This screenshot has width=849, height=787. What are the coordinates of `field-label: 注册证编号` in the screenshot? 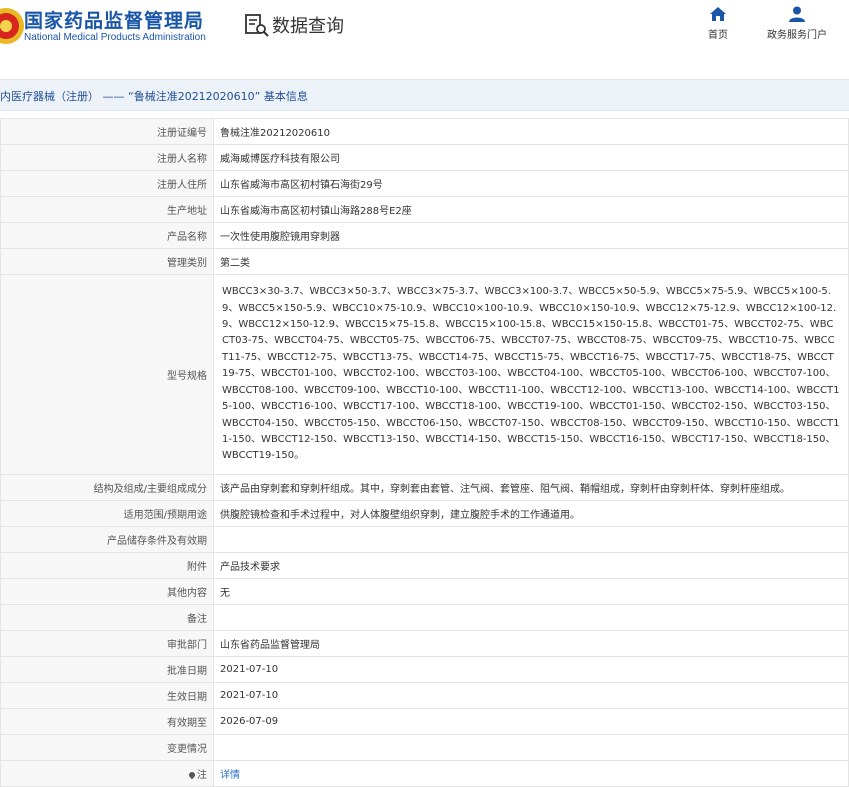 It's located at (107, 131).